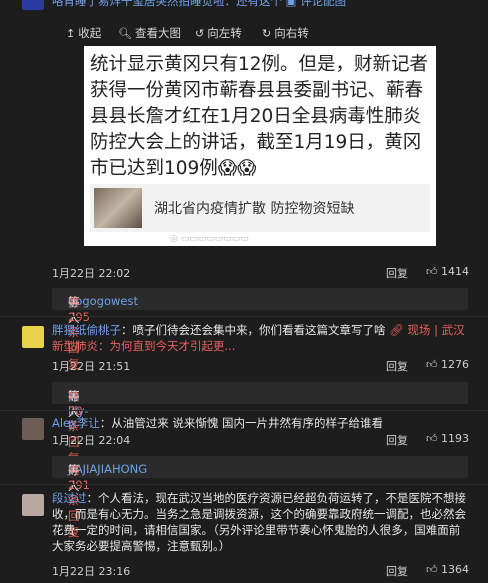 The width and height of the screenshot is (488, 583). I want to click on reply-summary: JIAJIAJIAHONG 等人 共291条回复, so click(260, 497).